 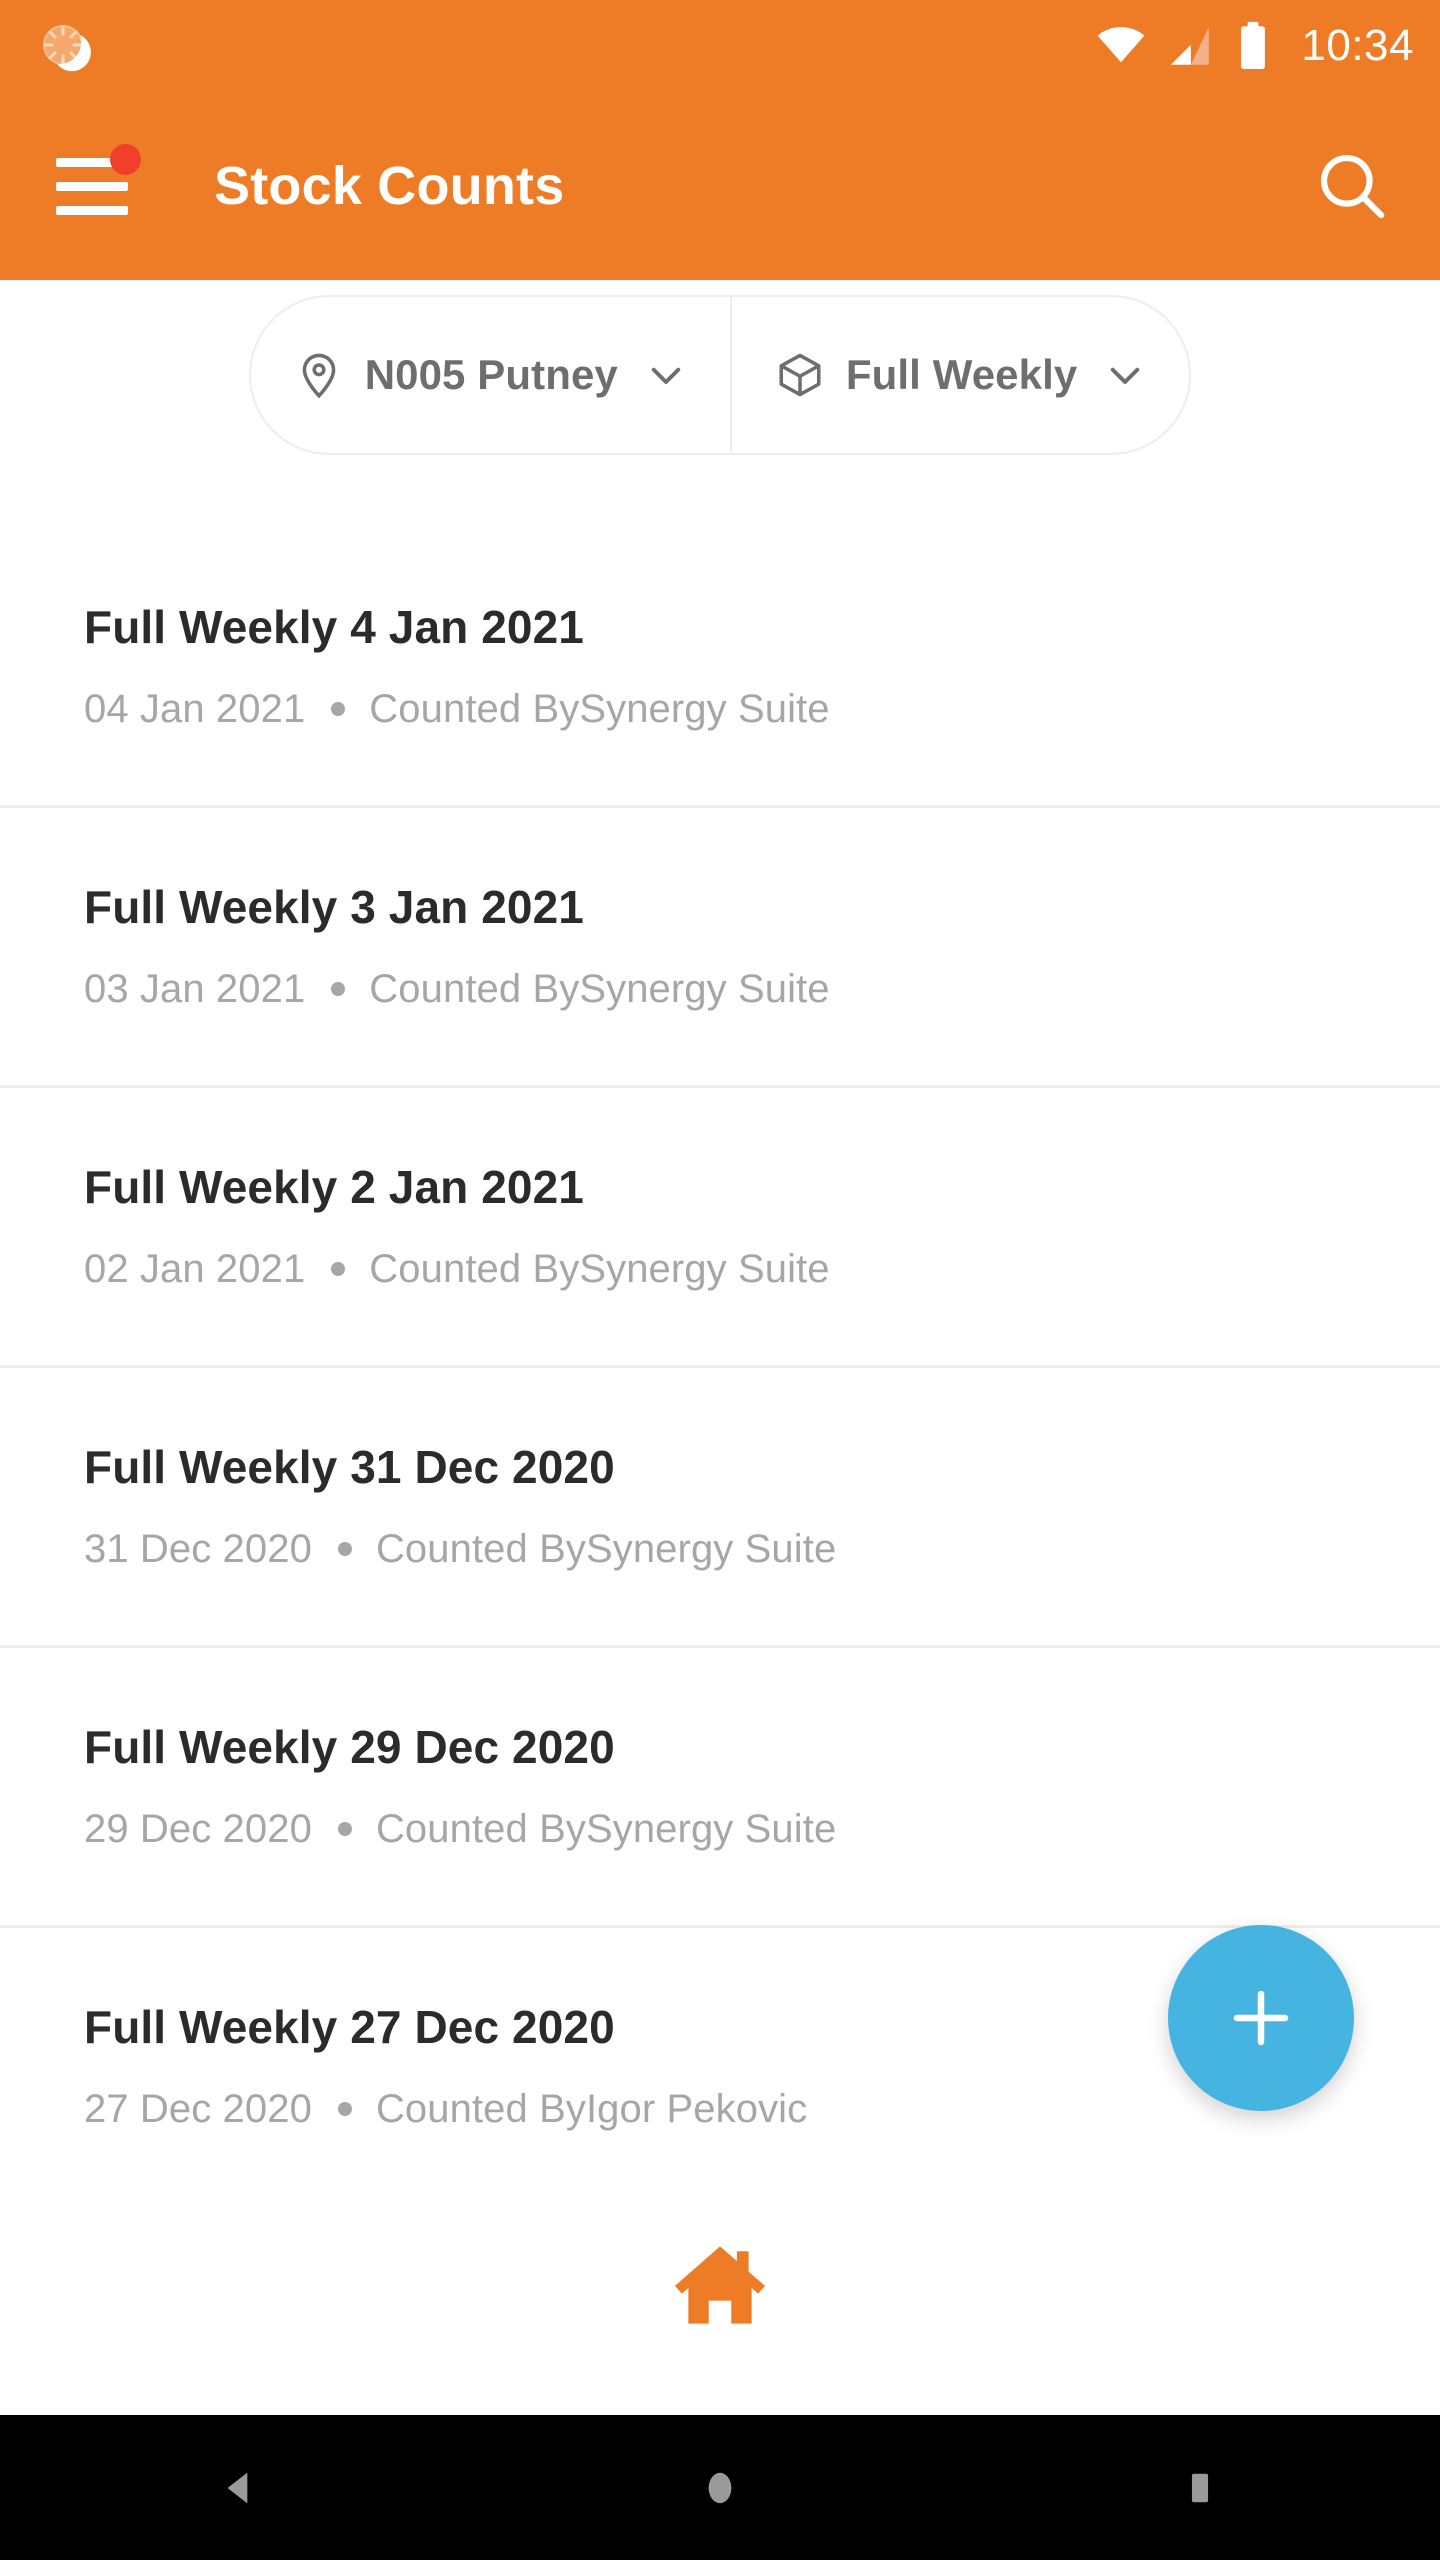 I want to click on home-icon, so click(x=720, y=2285).